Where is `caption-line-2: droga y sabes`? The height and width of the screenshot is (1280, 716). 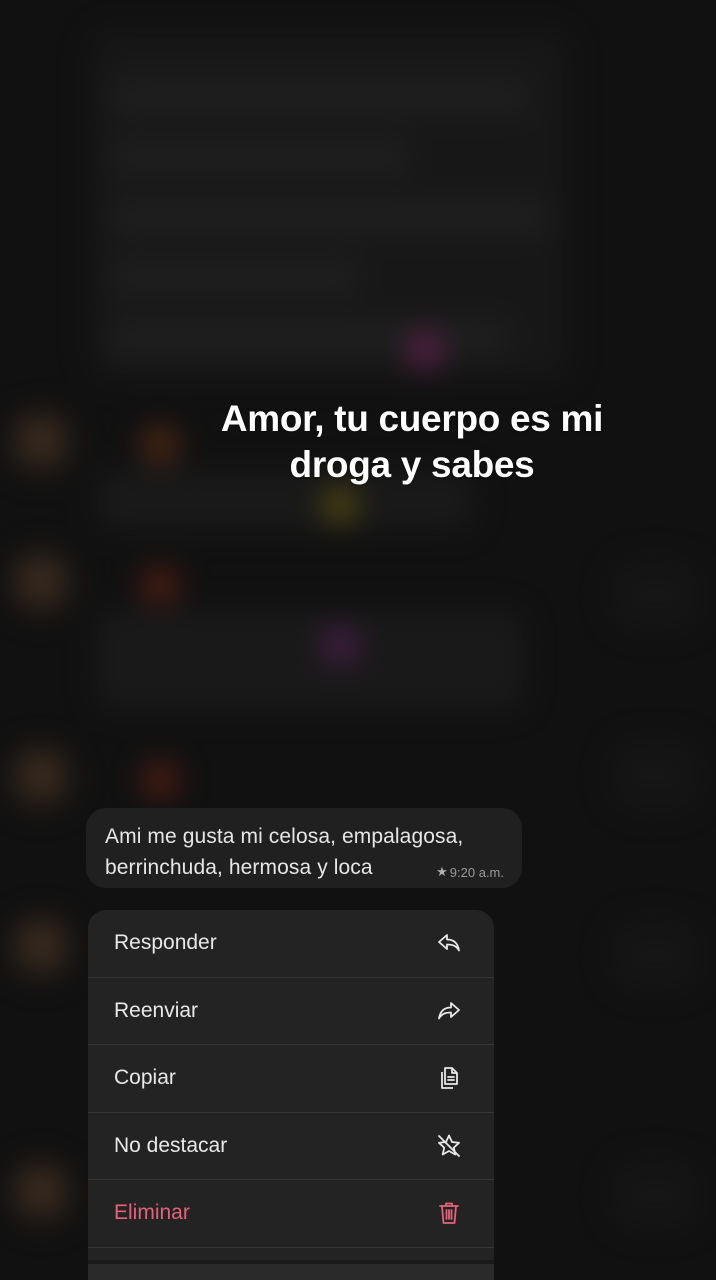 caption-line-2: droga y sabes is located at coordinates (412, 464).